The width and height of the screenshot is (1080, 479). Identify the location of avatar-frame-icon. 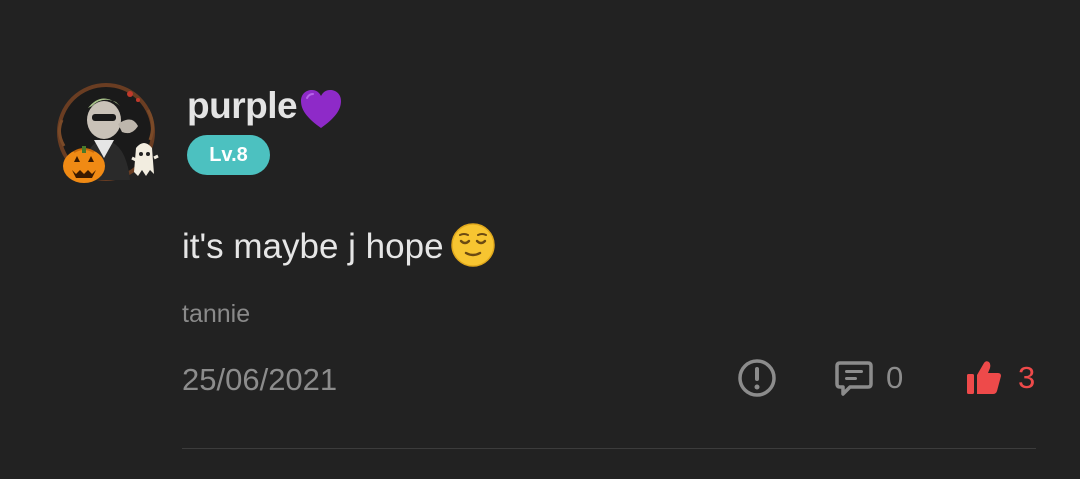
(108, 133).